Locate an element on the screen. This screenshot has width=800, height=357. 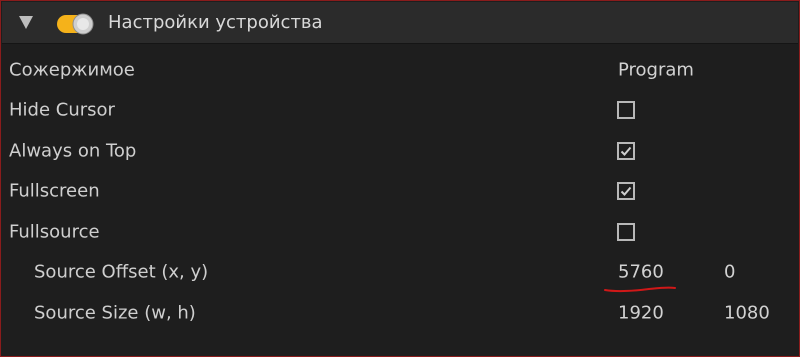
panel-title: Настройки устройства is located at coordinates (215, 22).